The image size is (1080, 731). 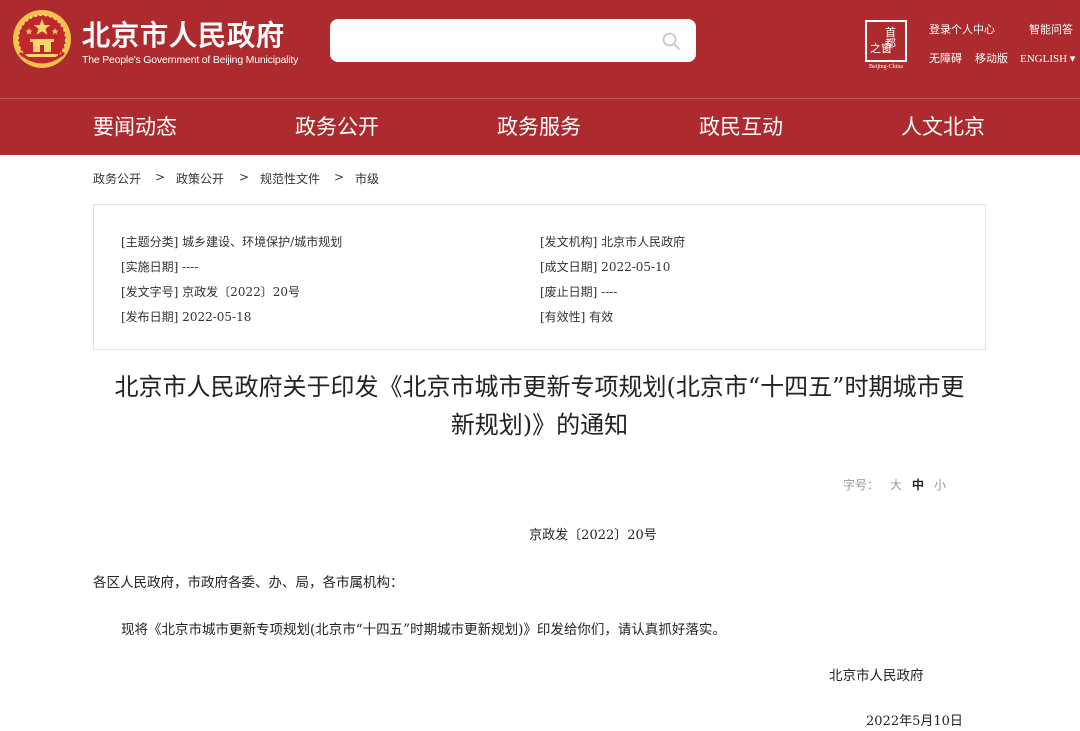 I want to click on font-size-large-option: 大, so click(x=896, y=484).